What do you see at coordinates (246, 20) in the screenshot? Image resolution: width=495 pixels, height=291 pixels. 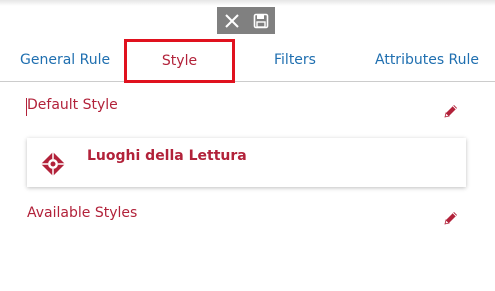 I see `toolbar` at bounding box center [246, 20].